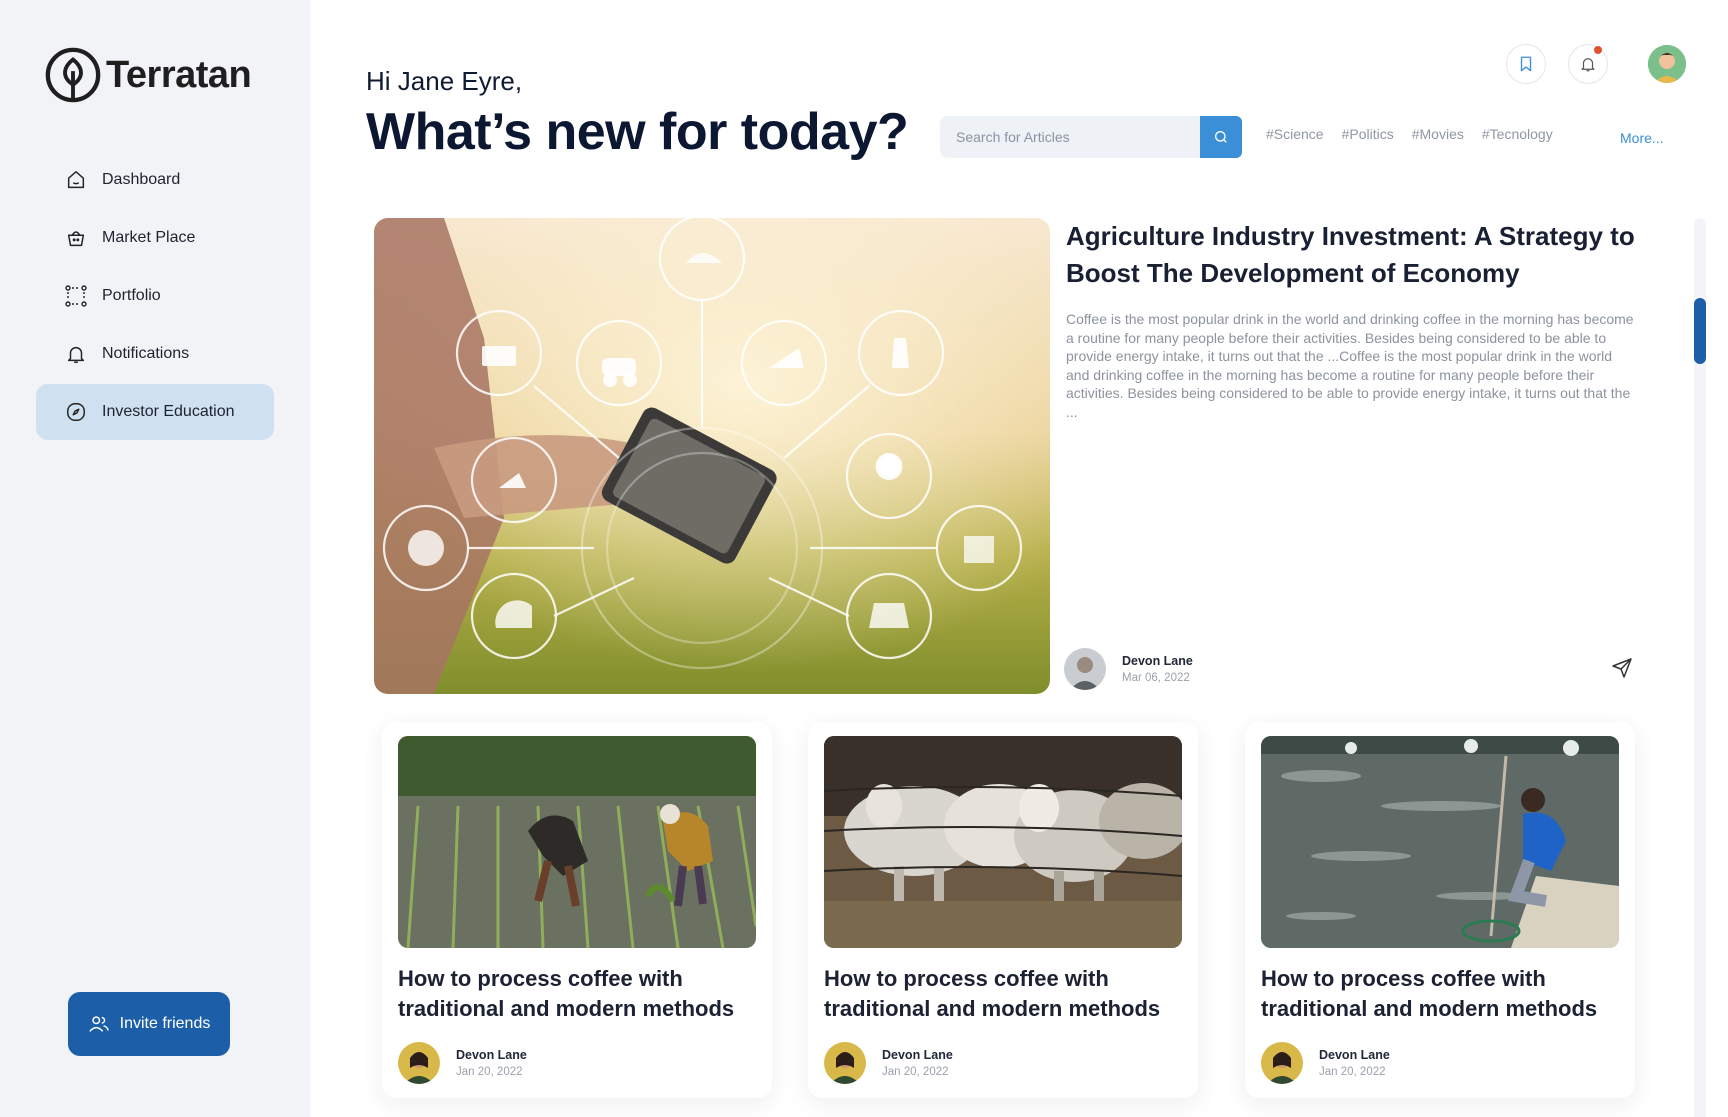 Image resolution: width=1728 pixels, height=1117 pixels. Describe the element at coordinates (1700, 331) in the screenshot. I see `scrollbar-thumb` at that location.